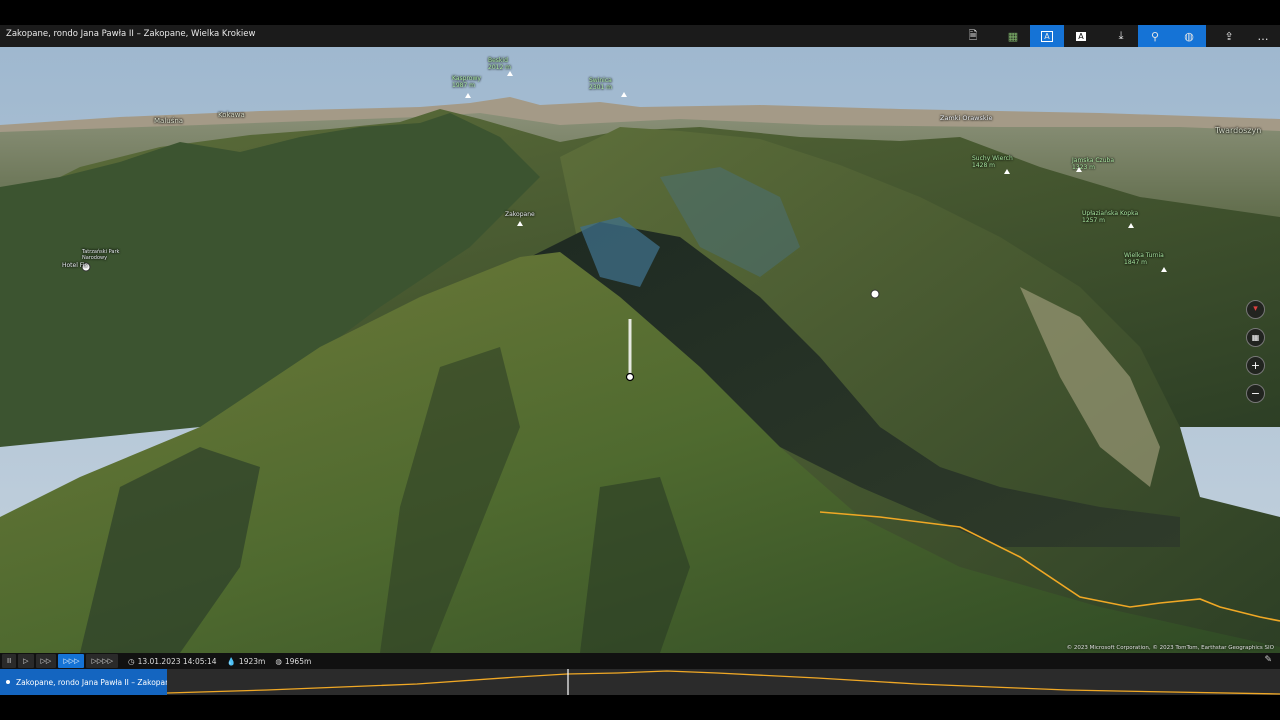 This screenshot has height=720, width=1280. I want to click on compass-icon: ▾, so click(1255, 309).